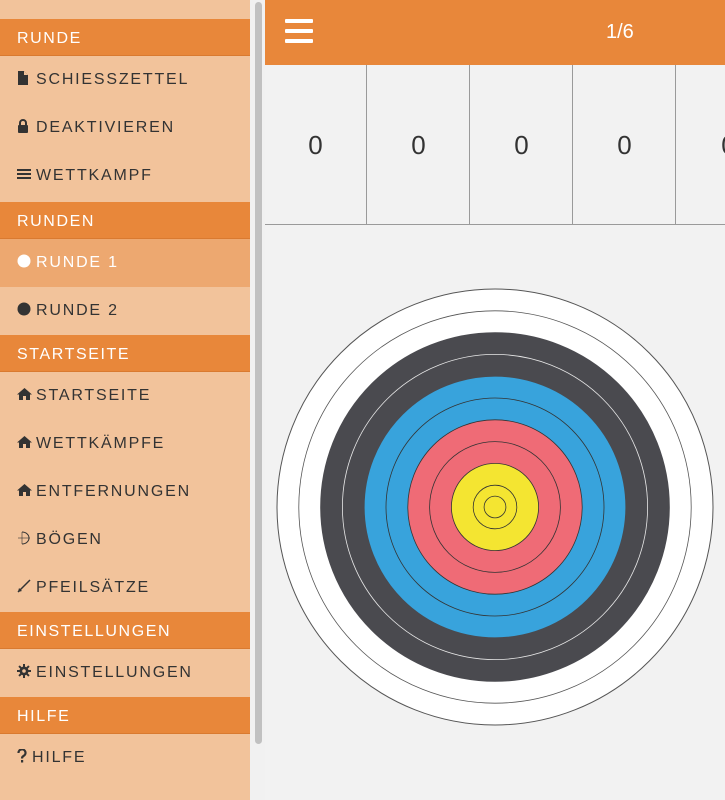 The width and height of the screenshot is (725, 800). I want to click on menu-item-runde-1: RUNDE 1, so click(125, 263).